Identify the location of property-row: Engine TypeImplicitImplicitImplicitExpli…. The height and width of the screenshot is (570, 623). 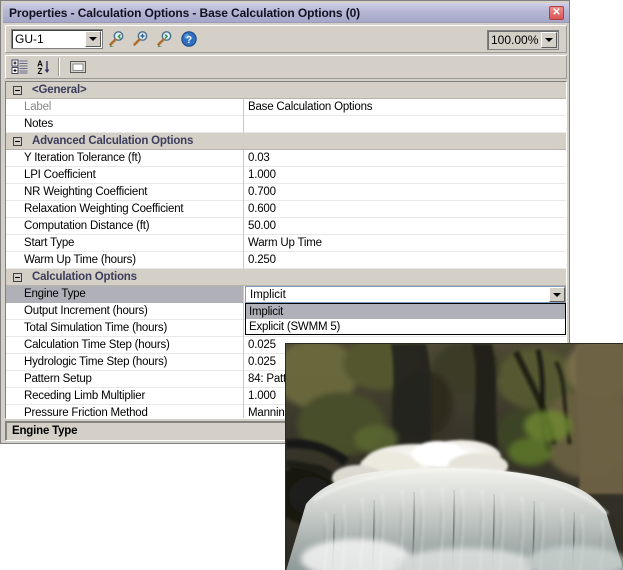
(286, 310).